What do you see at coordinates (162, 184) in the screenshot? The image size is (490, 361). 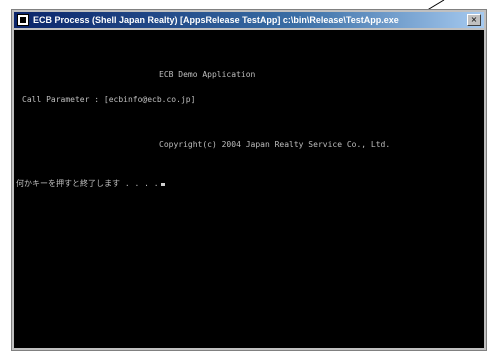 I see `text-cursor` at bounding box center [162, 184].